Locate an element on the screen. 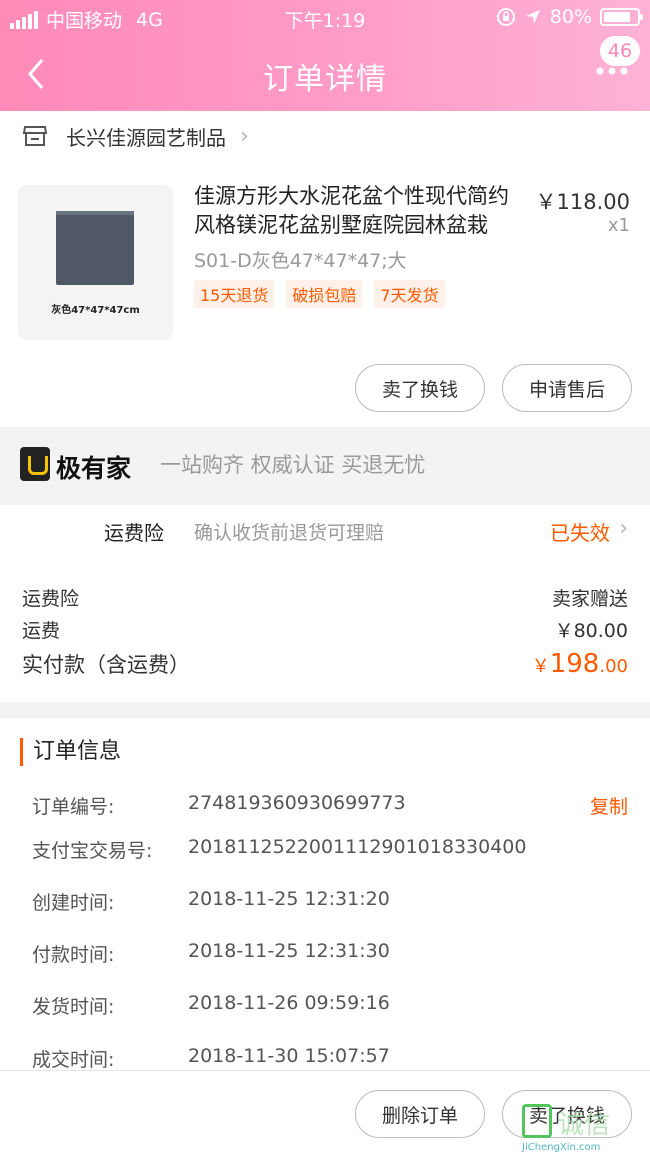 The image size is (650, 1156). message-badge: 46 is located at coordinates (620, 51).